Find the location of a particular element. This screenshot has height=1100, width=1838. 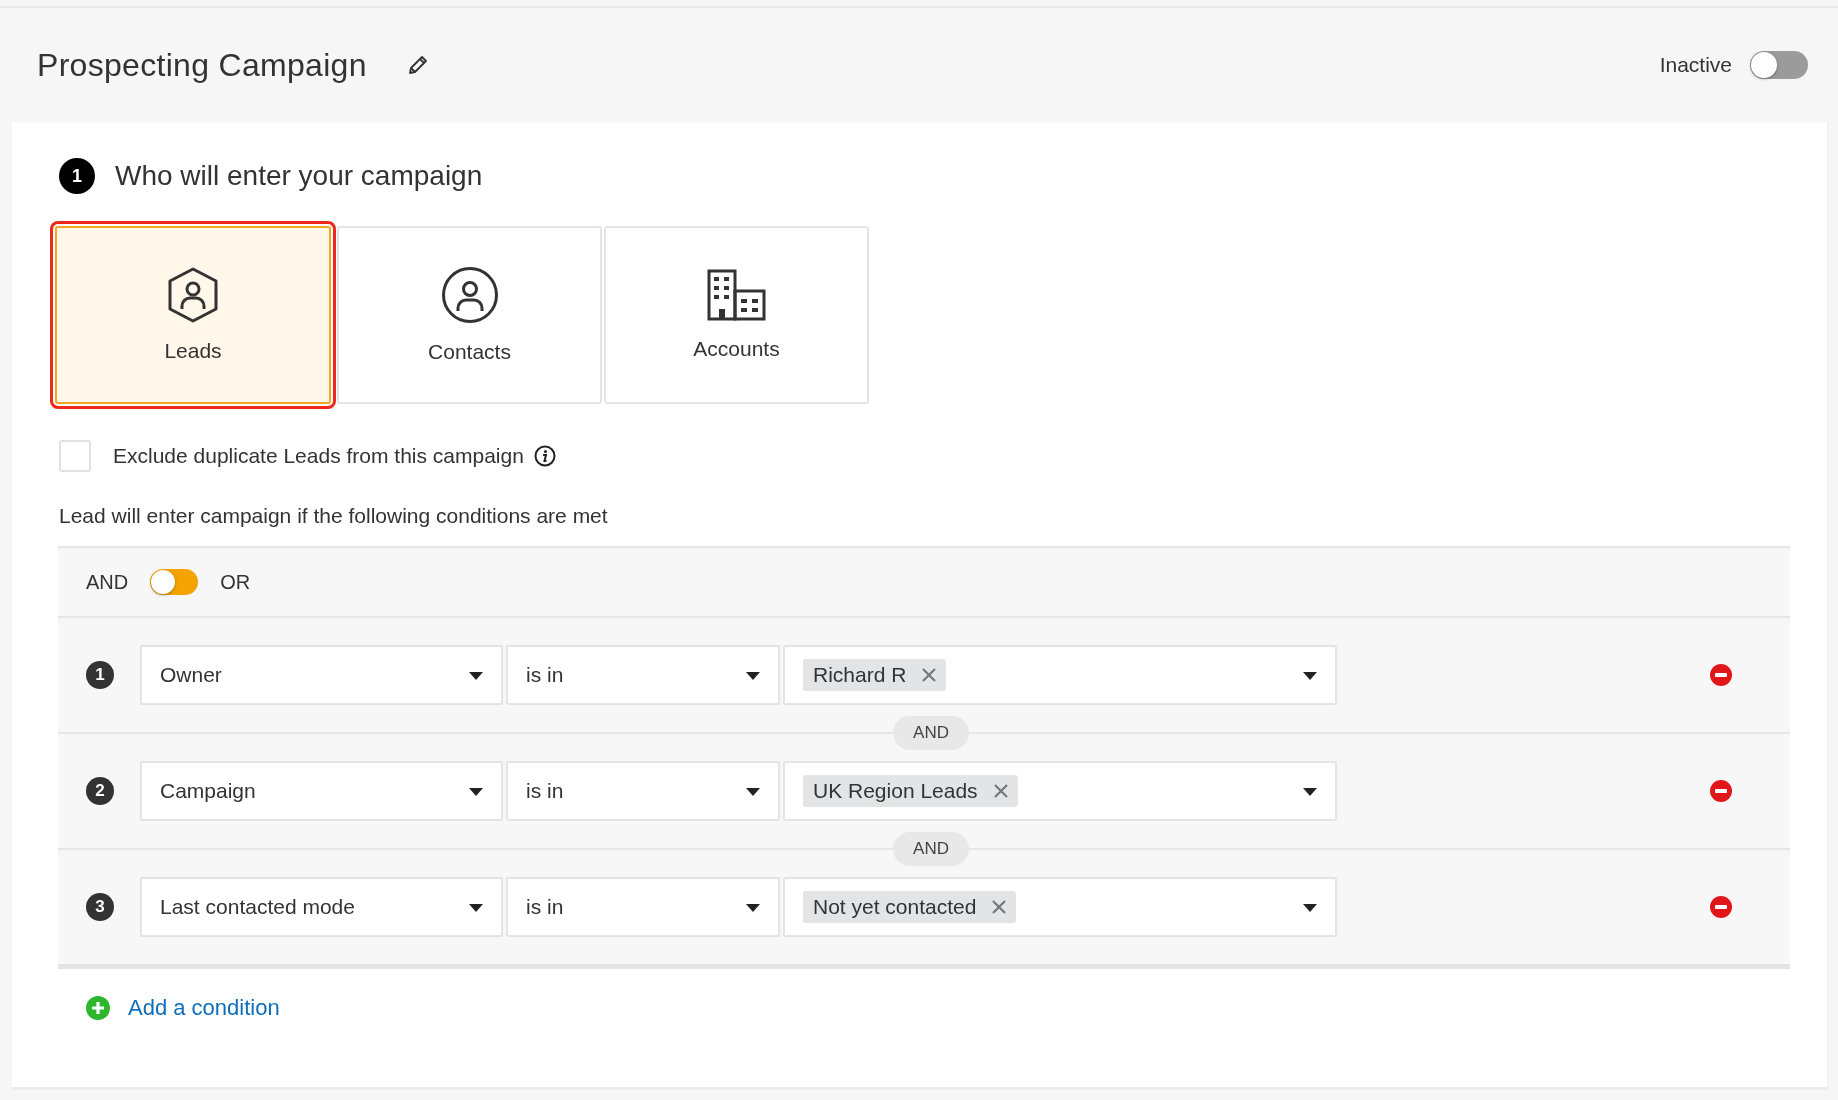

value-dropdown: Richard R is located at coordinates (1060, 675).